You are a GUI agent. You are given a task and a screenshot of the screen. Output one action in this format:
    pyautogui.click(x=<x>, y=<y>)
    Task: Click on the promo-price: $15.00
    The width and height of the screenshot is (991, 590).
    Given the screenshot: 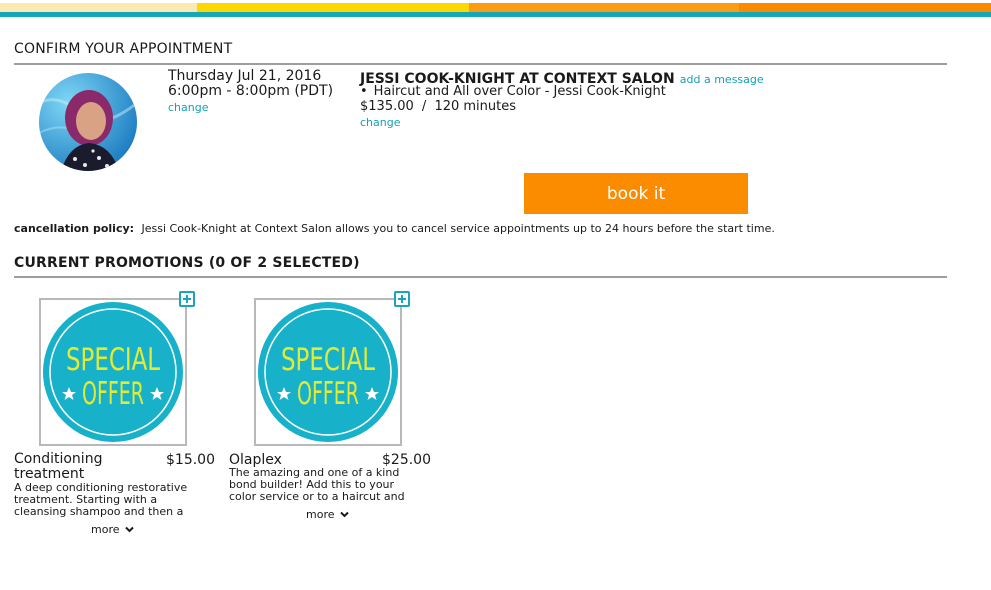 What is the action you would take?
    pyautogui.click(x=190, y=460)
    